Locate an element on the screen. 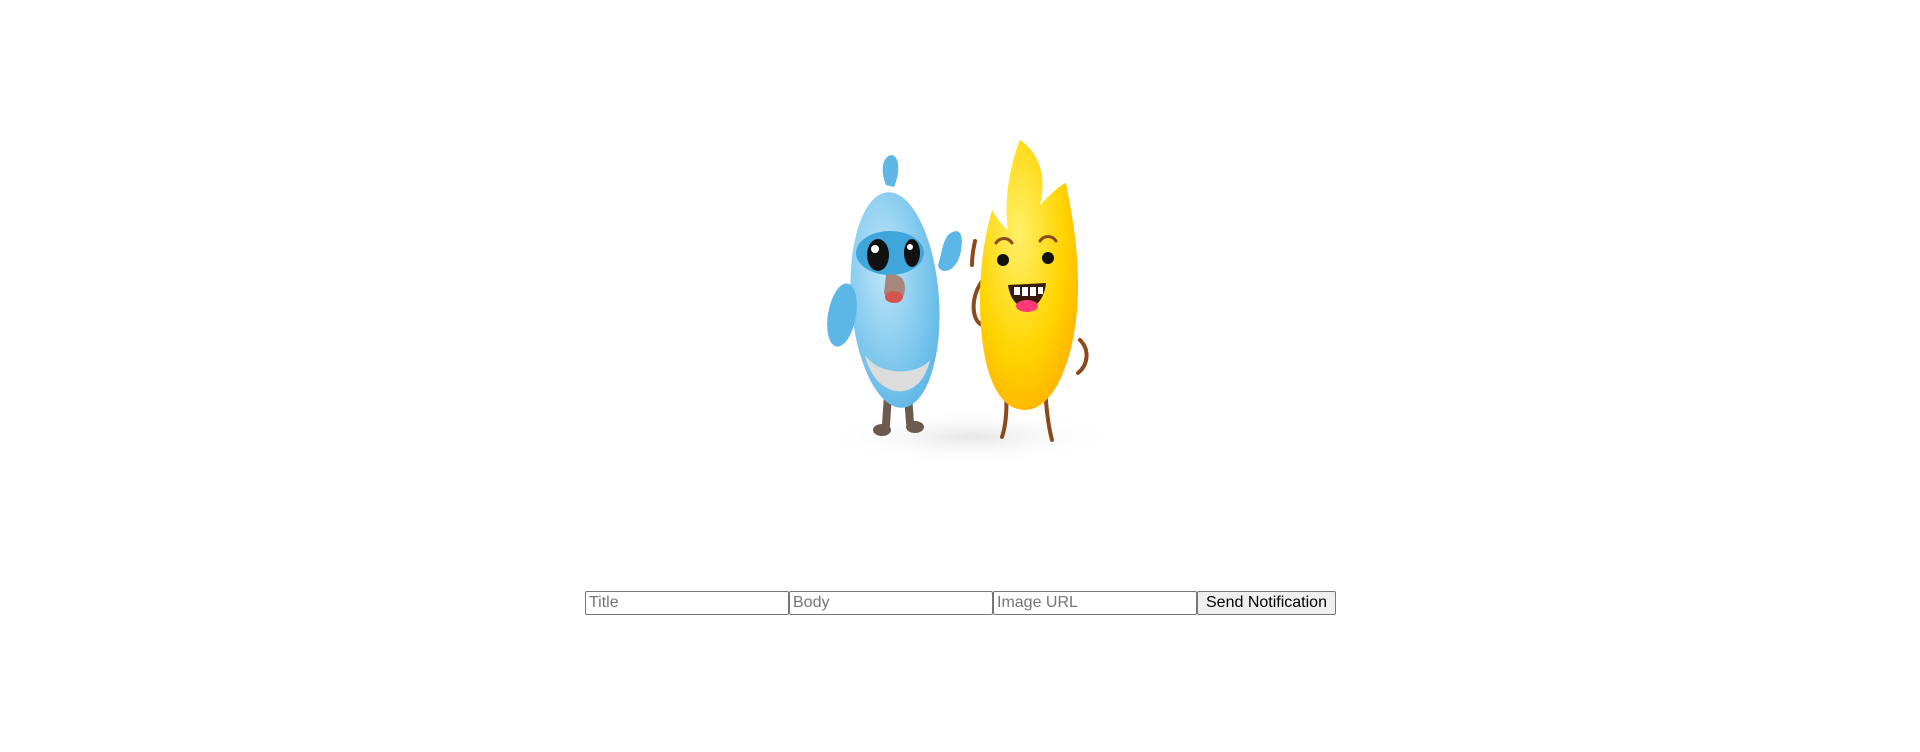 This screenshot has height=752, width=1920. blue-bird-character is located at coordinates (894, 295).